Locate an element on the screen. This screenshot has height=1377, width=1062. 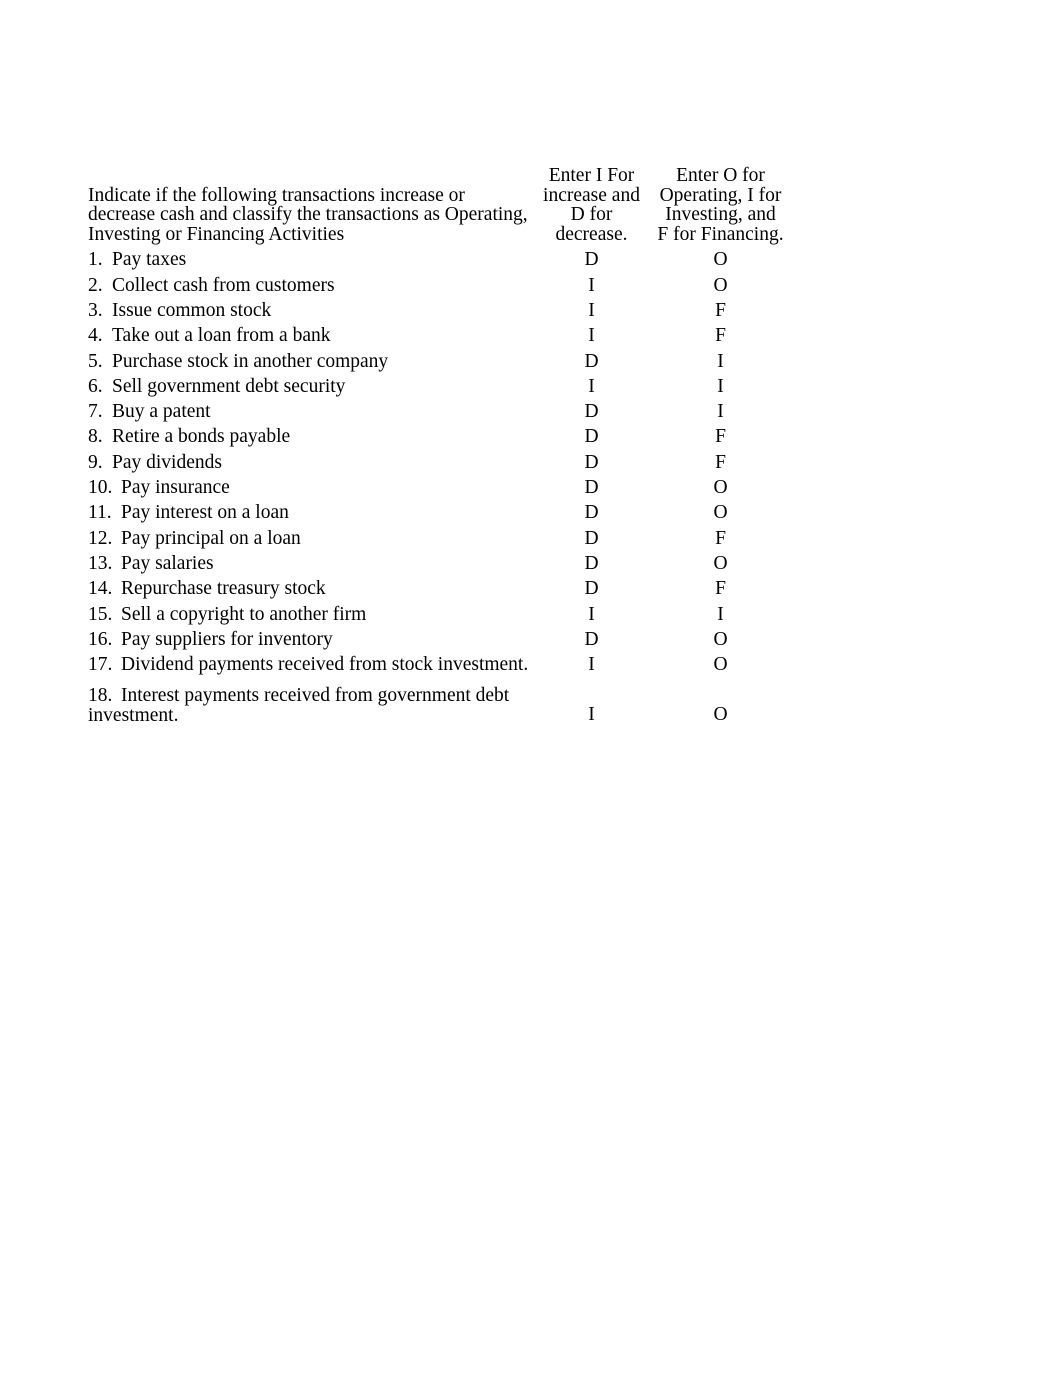
table-row: 2. Collect cash from customers I O is located at coordinates (438, 287).